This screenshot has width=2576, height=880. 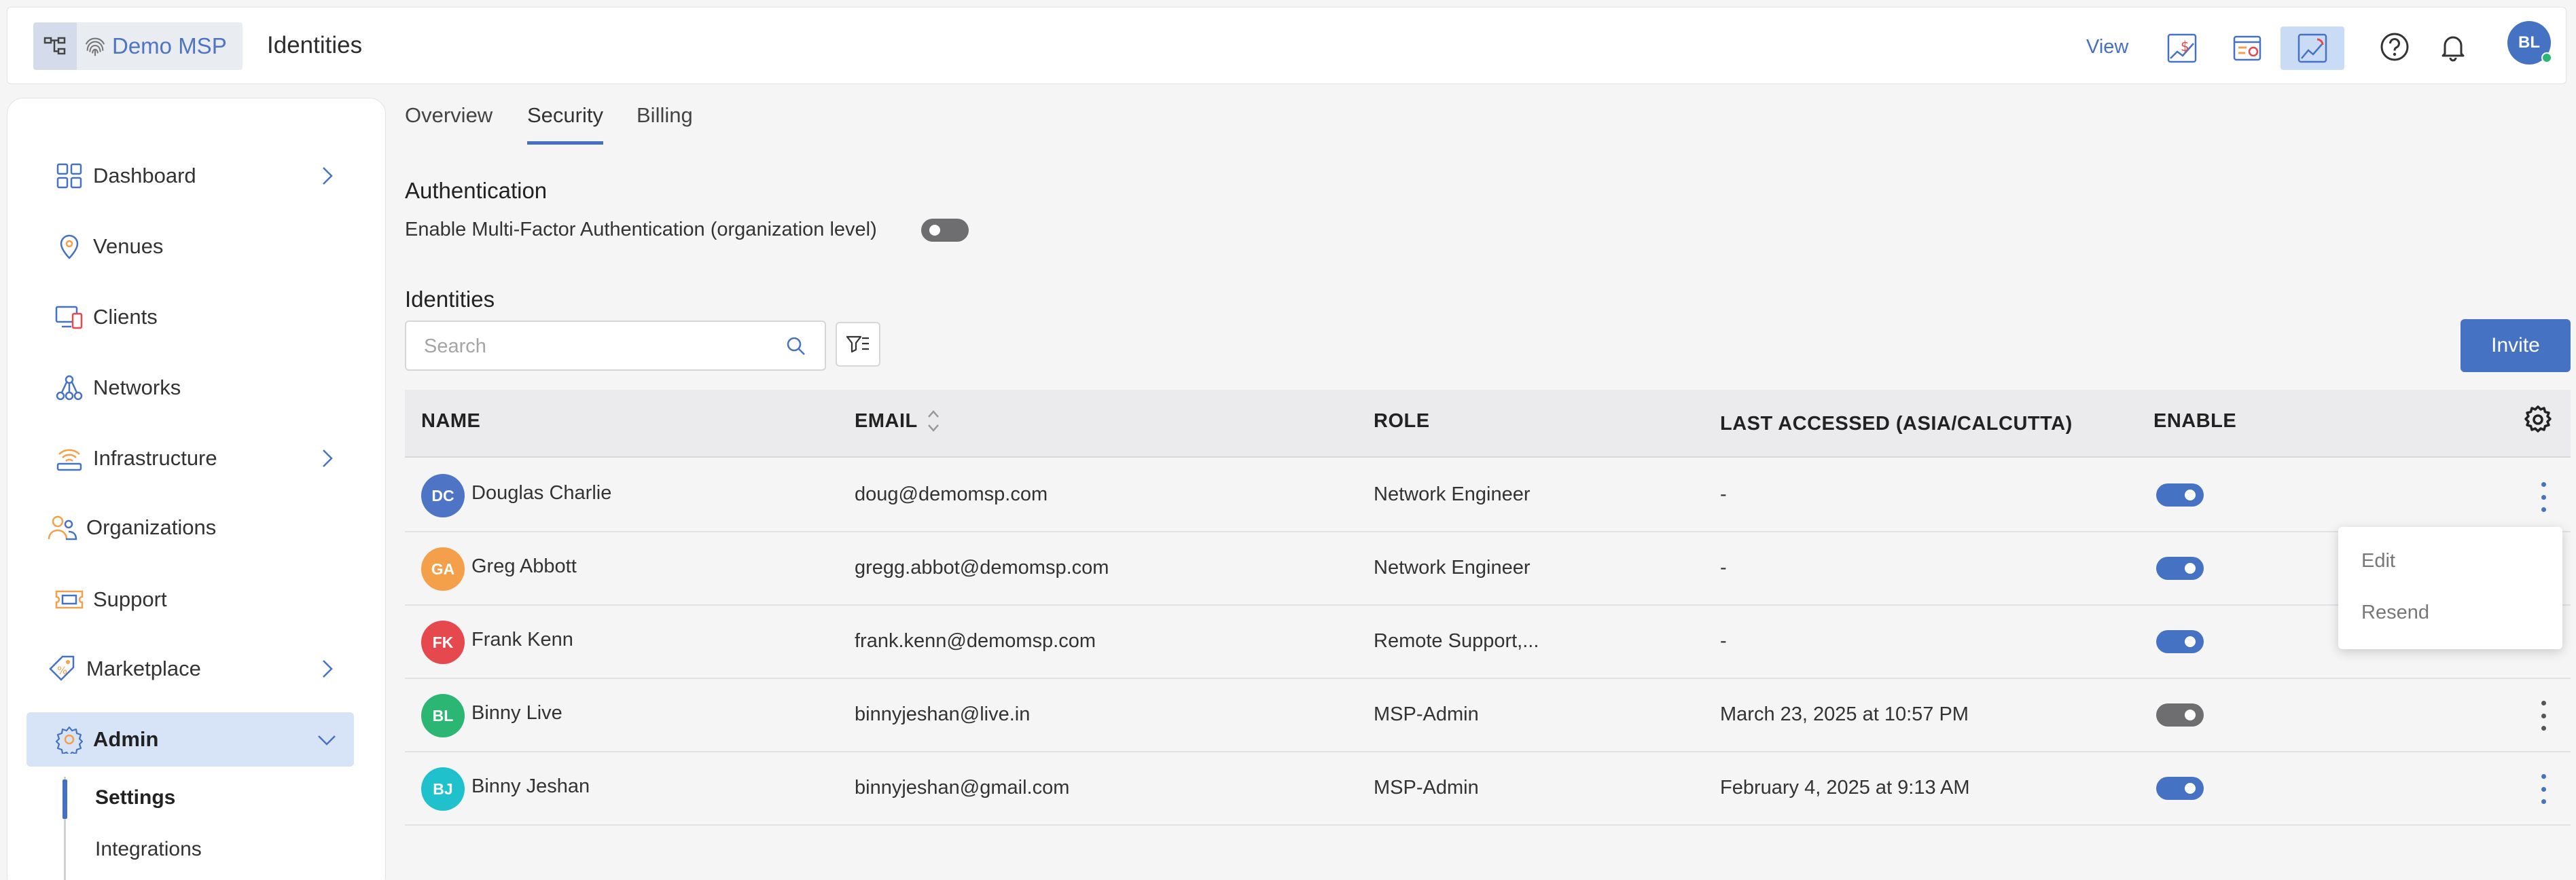 What do you see at coordinates (600, 346) in the screenshot?
I see `search-input` at bounding box center [600, 346].